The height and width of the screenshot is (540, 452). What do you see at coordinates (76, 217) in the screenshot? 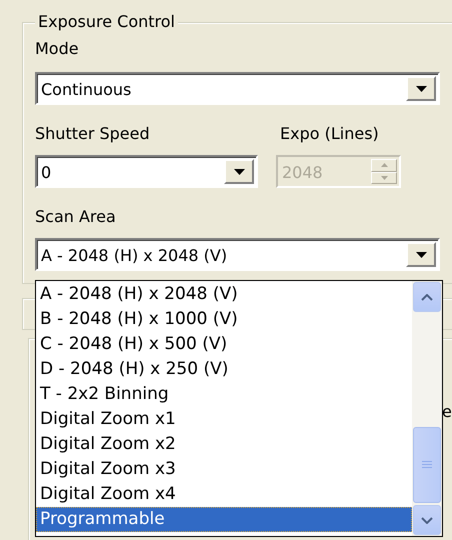
I see `scan-area-label: Scan Area` at bounding box center [76, 217].